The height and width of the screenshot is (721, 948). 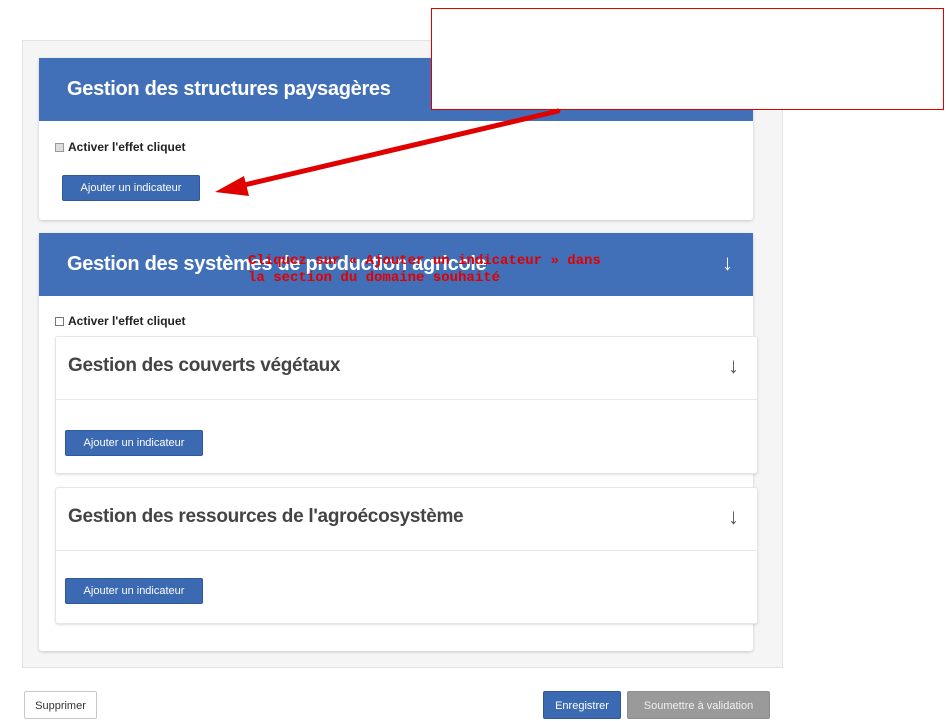 What do you see at coordinates (60, 705) in the screenshot?
I see `delete-button: Supprimer` at bounding box center [60, 705].